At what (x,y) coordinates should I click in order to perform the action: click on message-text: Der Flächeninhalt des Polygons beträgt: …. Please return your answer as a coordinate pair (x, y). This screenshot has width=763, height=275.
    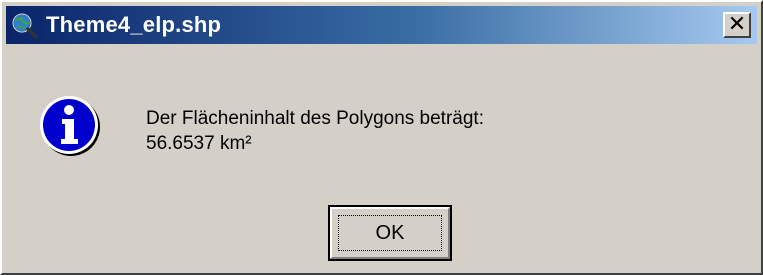
    Looking at the image, I should click on (315, 131).